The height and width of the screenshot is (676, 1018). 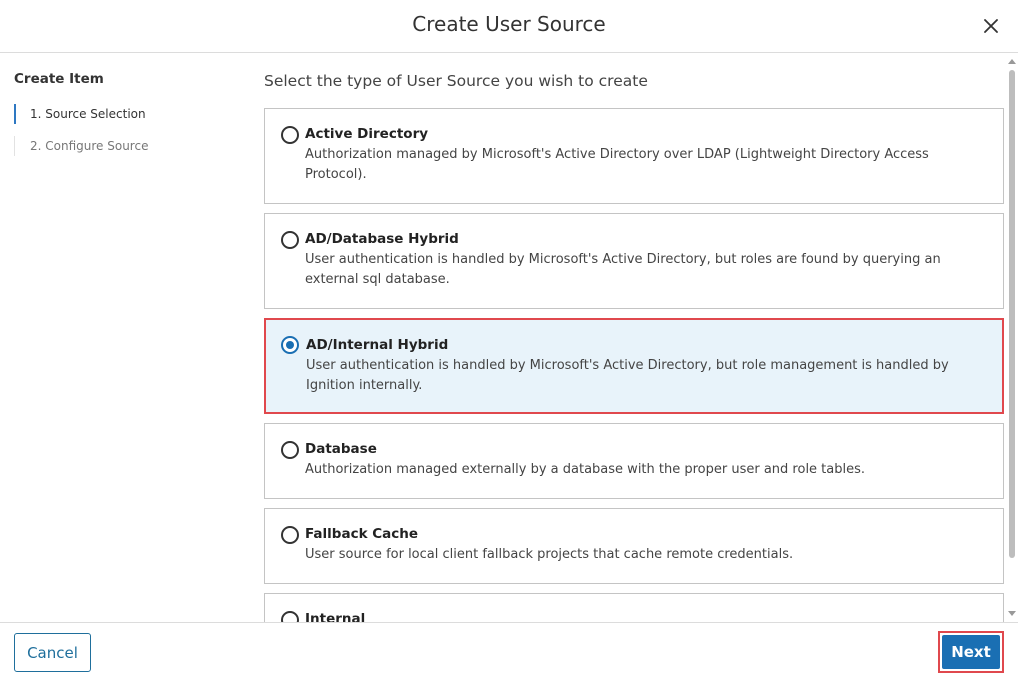 What do you see at coordinates (1012, 314) in the screenshot?
I see `scrollbar-thumb` at bounding box center [1012, 314].